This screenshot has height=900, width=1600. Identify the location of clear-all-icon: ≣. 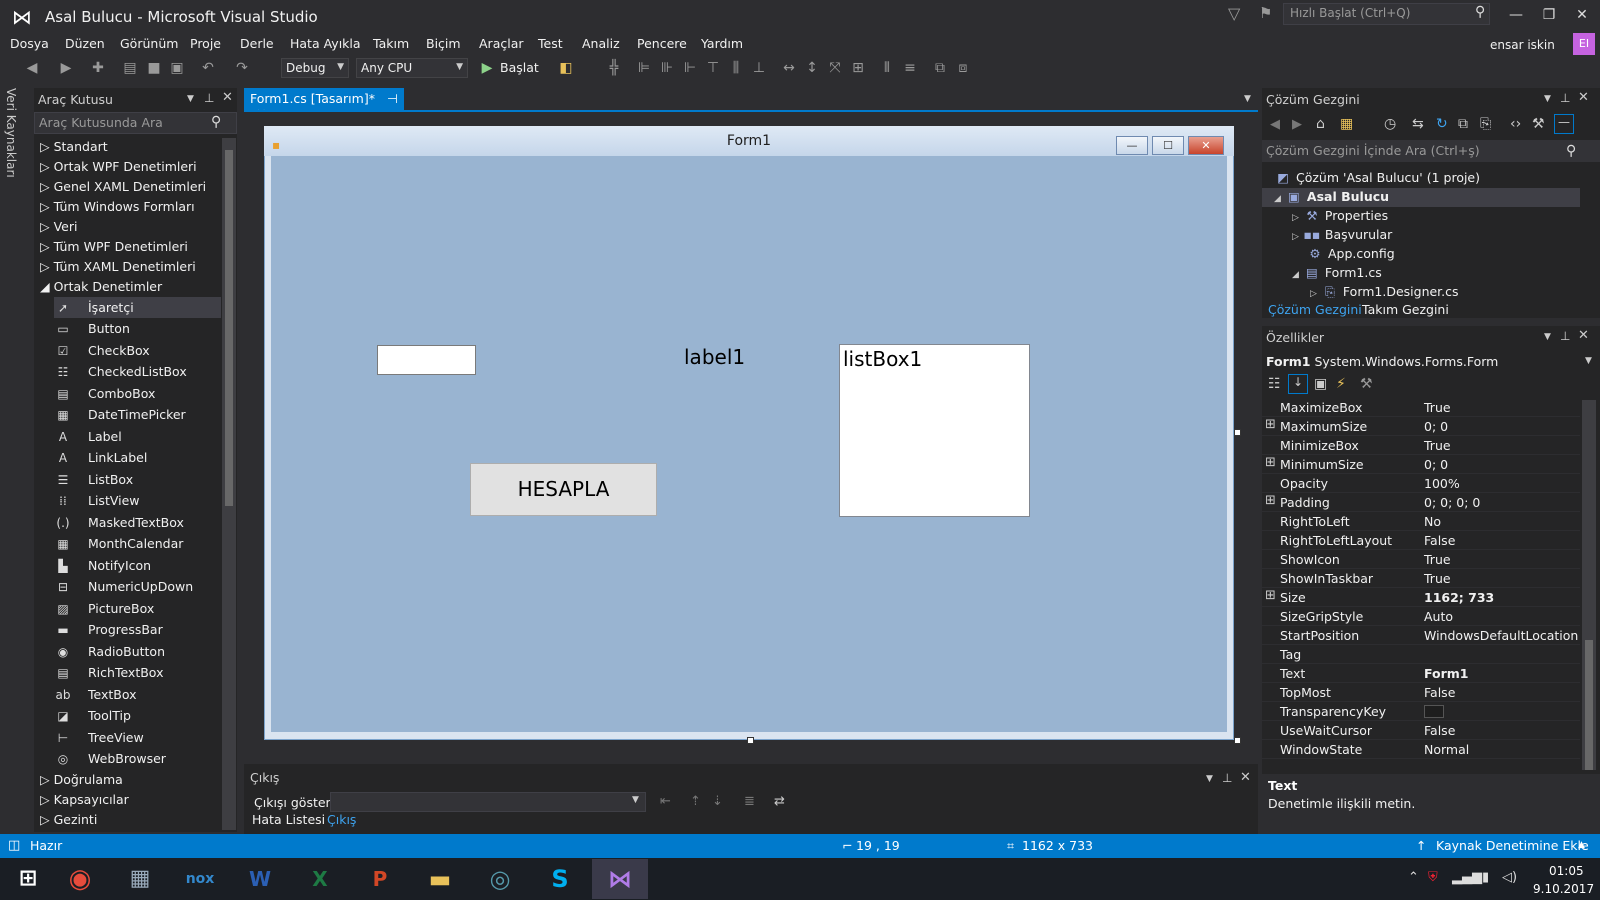
(749, 801).